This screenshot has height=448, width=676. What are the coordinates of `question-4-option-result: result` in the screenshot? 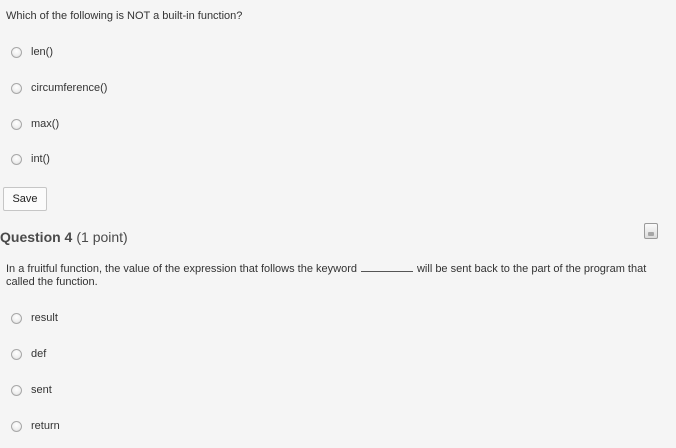 It's located at (34, 318).